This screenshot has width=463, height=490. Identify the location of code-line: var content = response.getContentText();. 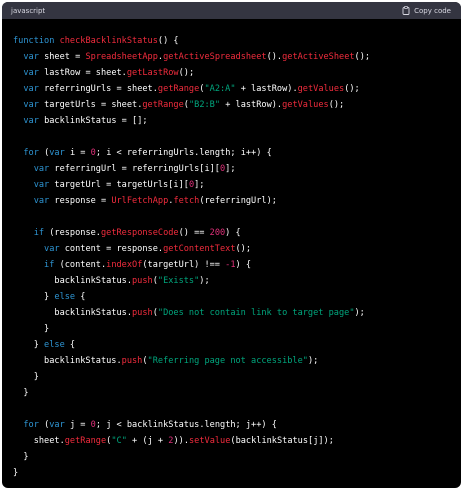
(237, 249).